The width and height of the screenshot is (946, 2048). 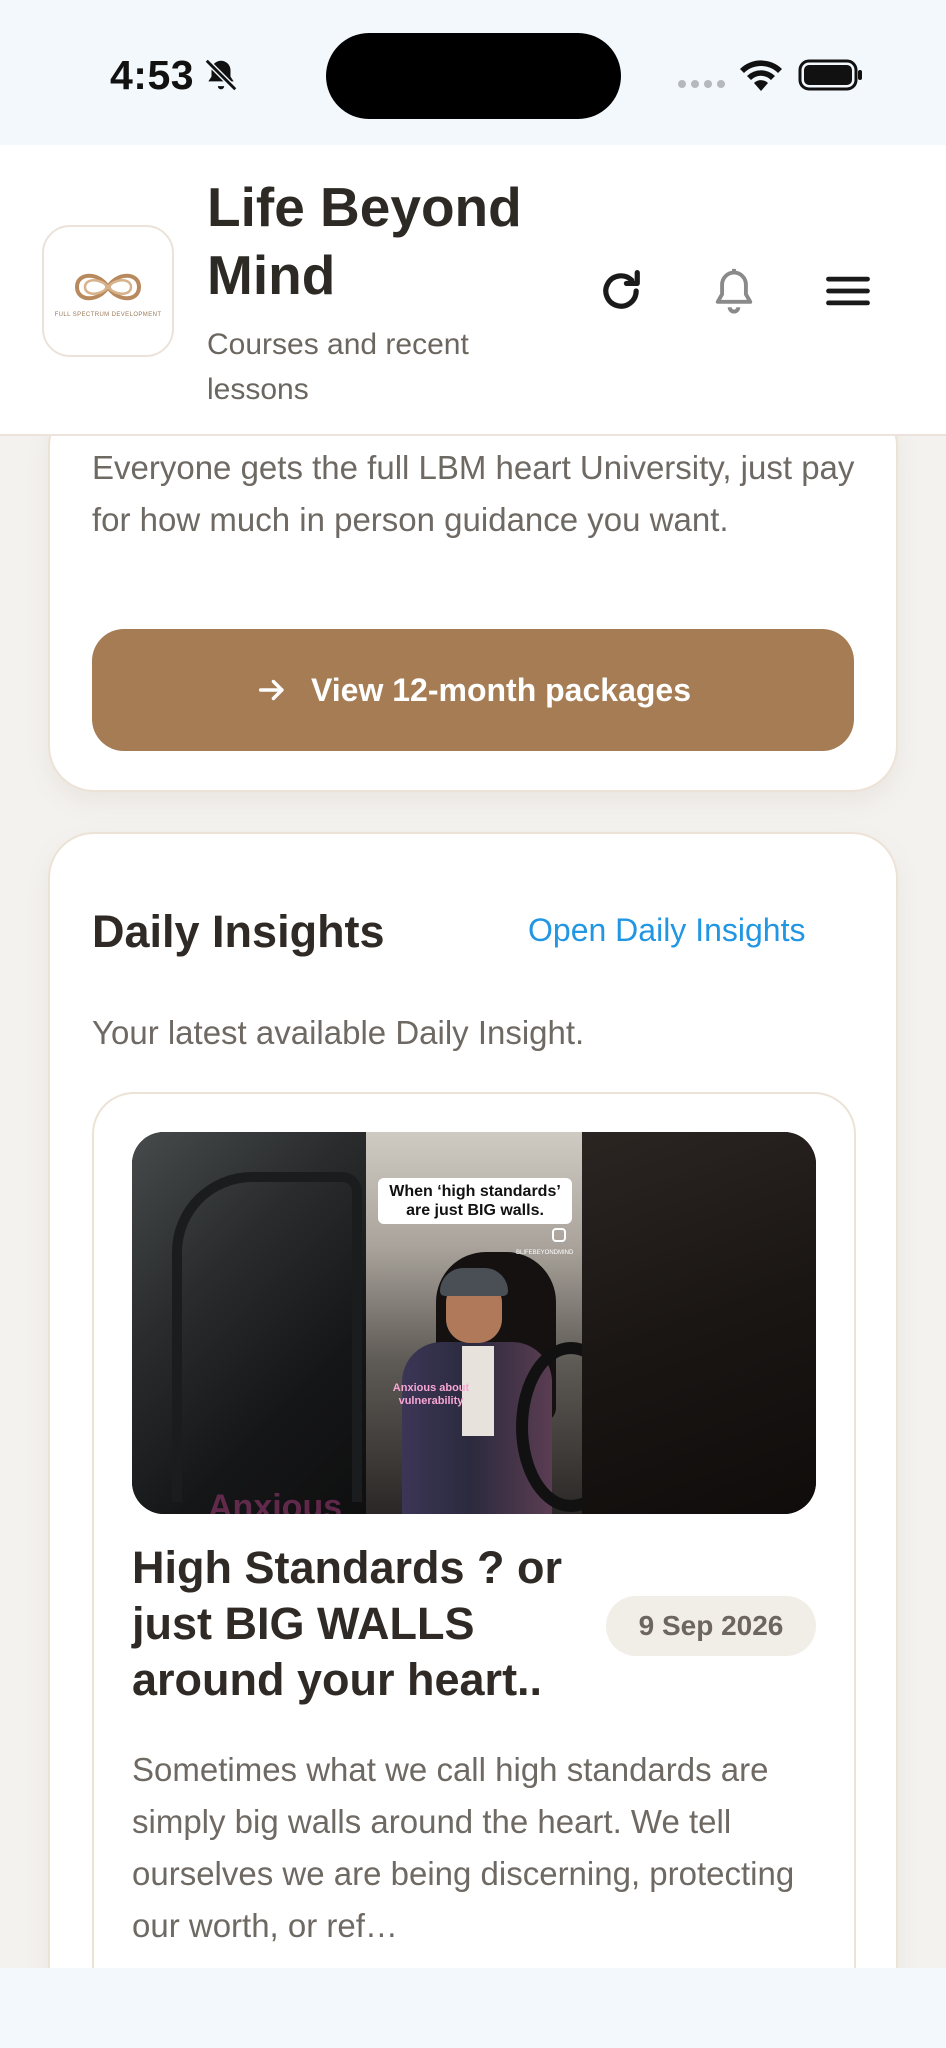 What do you see at coordinates (473, 76) in the screenshot?
I see `dynamic-island` at bounding box center [473, 76].